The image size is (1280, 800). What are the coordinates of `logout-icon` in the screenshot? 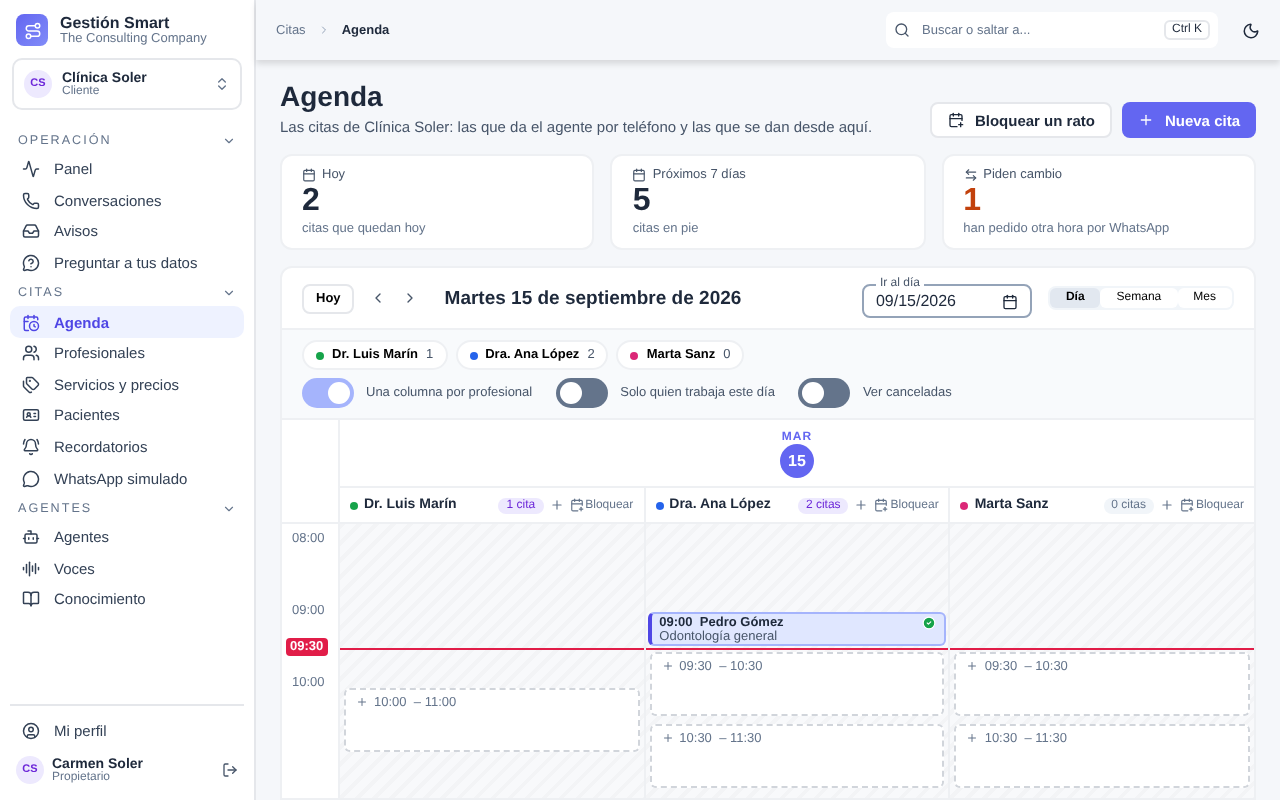 It's located at (230, 770).